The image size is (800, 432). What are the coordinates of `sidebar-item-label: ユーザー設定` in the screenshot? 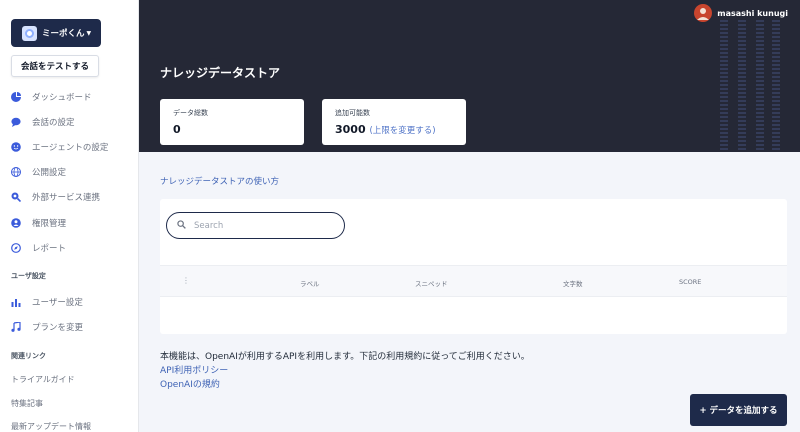 It's located at (57, 303).